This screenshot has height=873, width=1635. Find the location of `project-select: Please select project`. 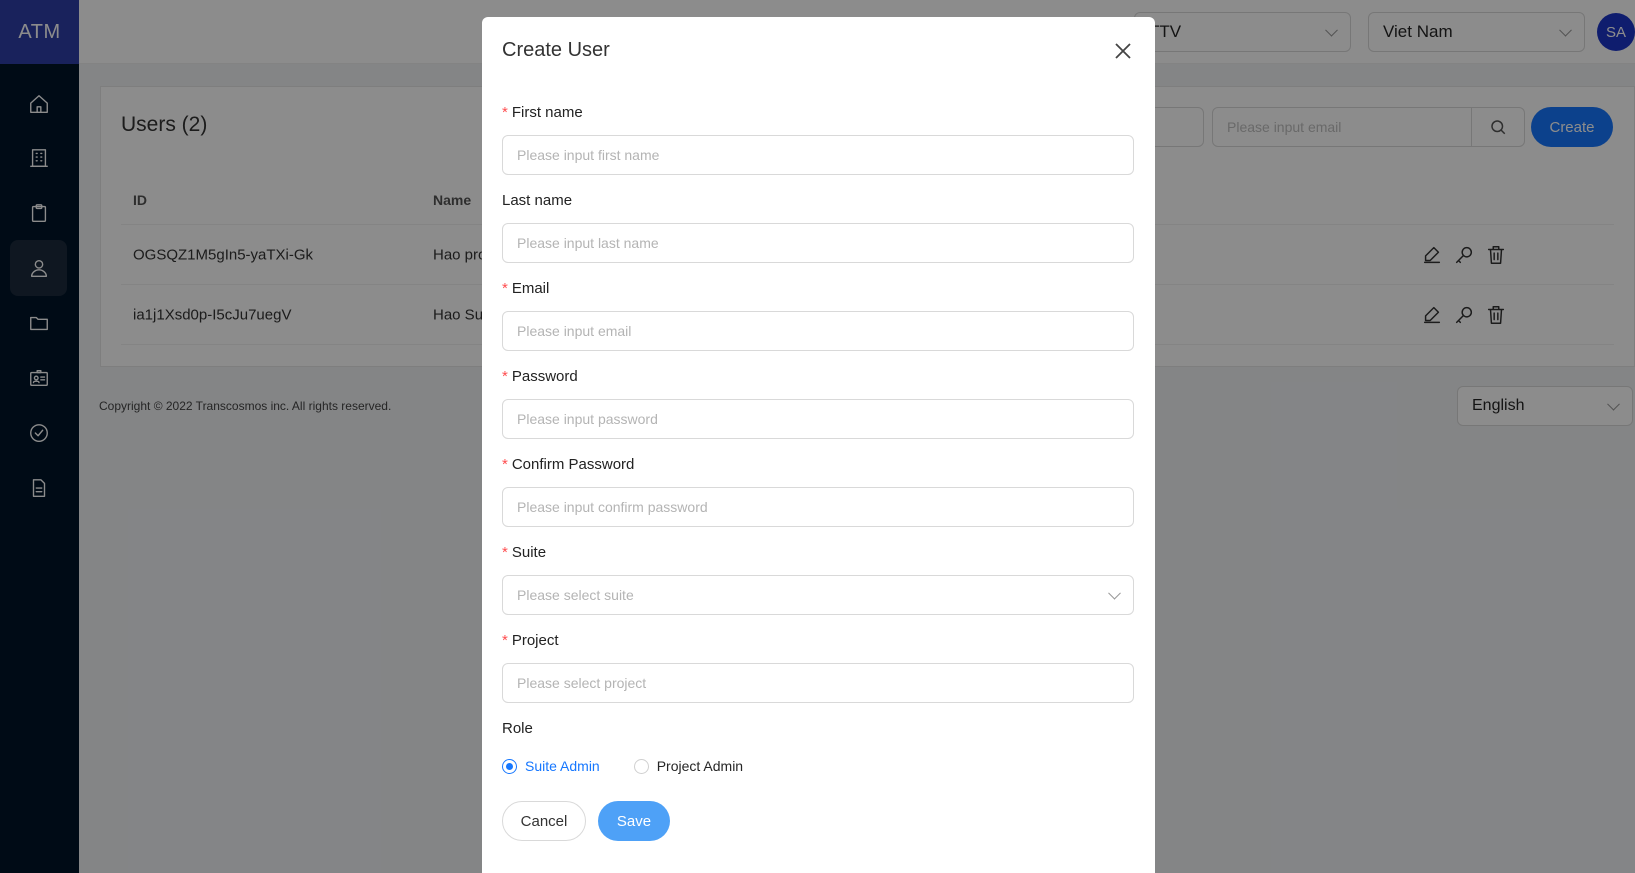

project-select: Please select project is located at coordinates (818, 683).